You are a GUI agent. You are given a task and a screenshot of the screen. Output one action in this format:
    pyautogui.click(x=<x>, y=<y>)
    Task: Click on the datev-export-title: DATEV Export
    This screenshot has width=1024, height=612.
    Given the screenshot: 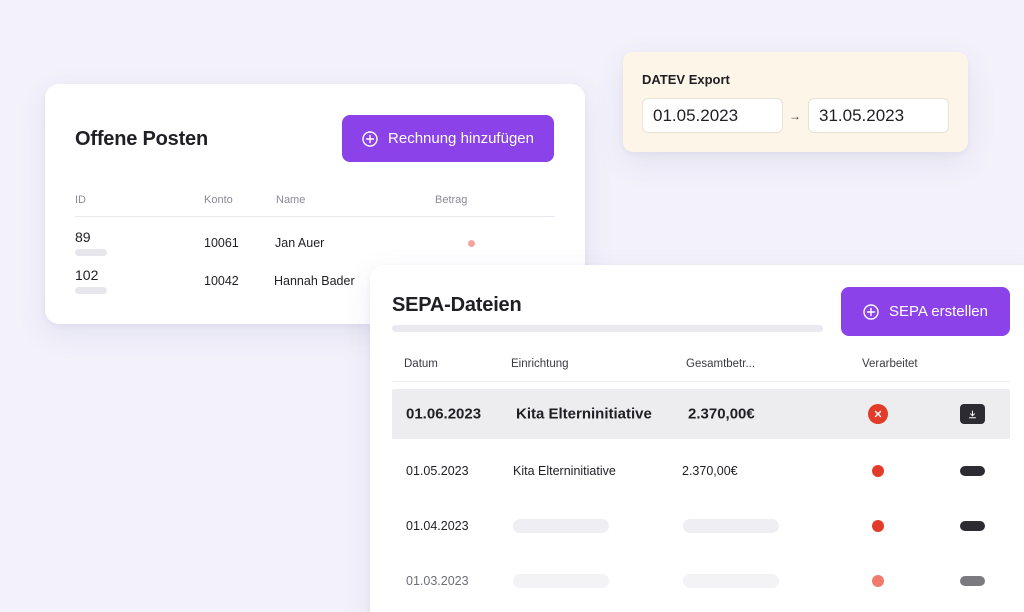 What is the action you would take?
    pyautogui.click(x=686, y=79)
    